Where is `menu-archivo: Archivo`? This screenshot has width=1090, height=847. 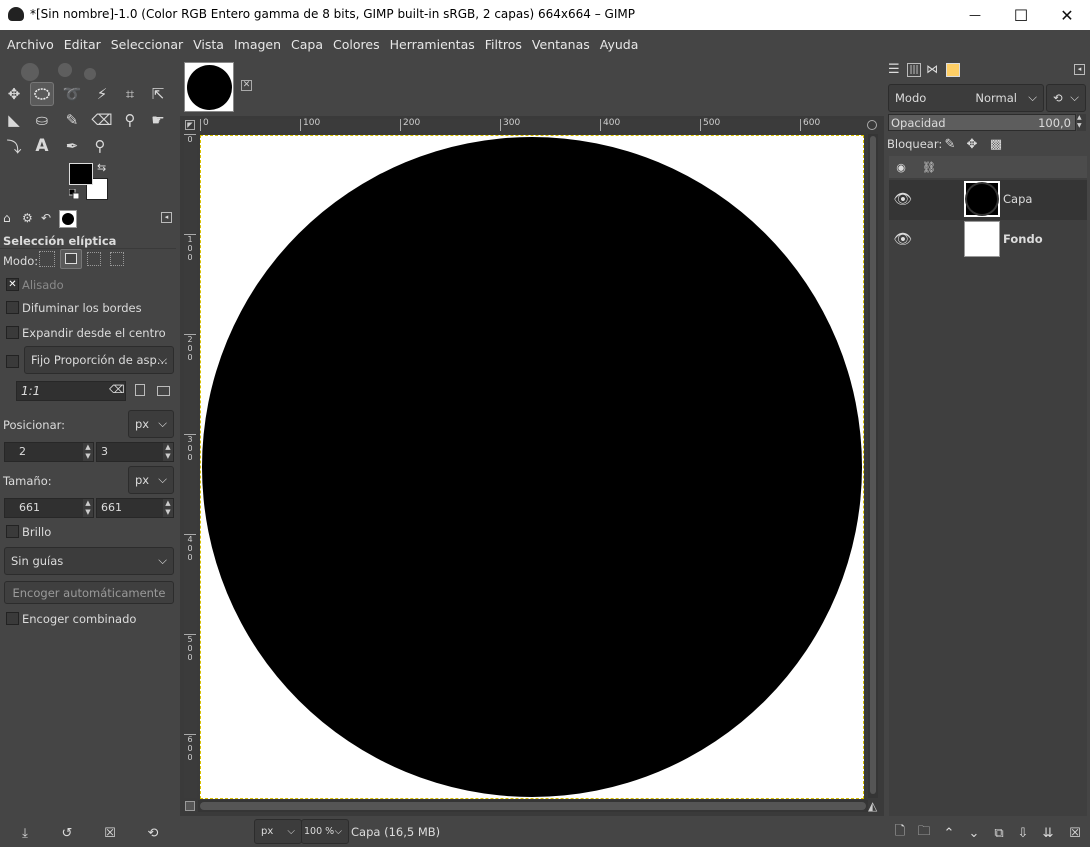
menu-archivo: Archivo is located at coordinates (30, 44).